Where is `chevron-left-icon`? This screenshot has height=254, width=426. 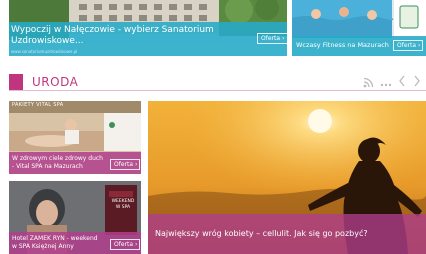 chevron-left-icon is located at coordinates (402, 79).